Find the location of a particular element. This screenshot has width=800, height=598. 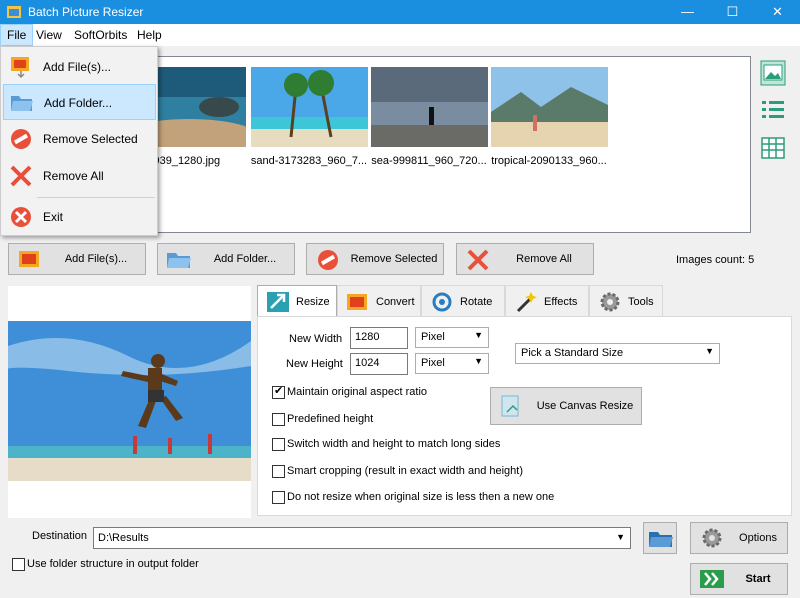

title-bar: Batch Picture Resizer — ☐ ✕ is located at coordinates (400, 12).